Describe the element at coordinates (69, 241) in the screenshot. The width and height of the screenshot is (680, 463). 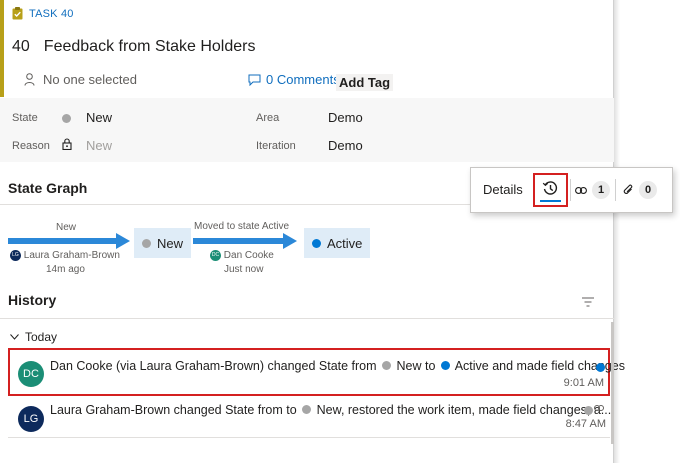
I see `transition-1-arrow-icon` at that location.